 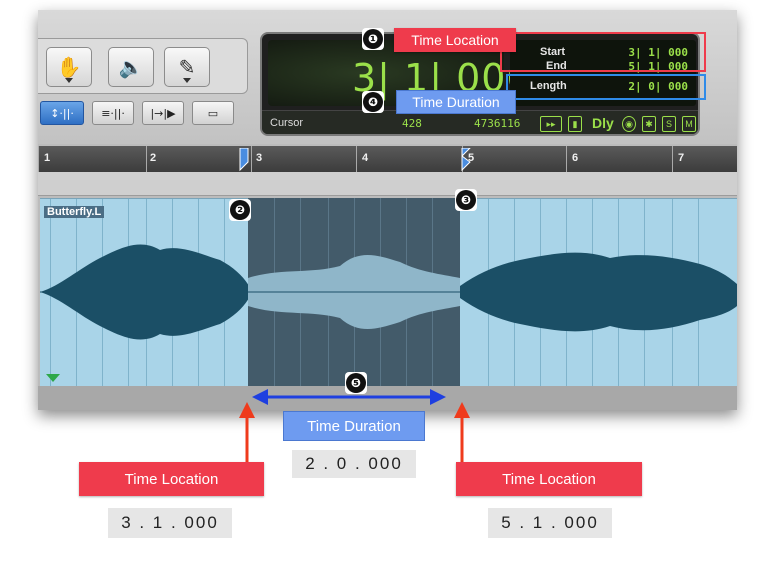 I want to click on time-duration-label-bottom: Time Duration, so click(x=354, y=426).